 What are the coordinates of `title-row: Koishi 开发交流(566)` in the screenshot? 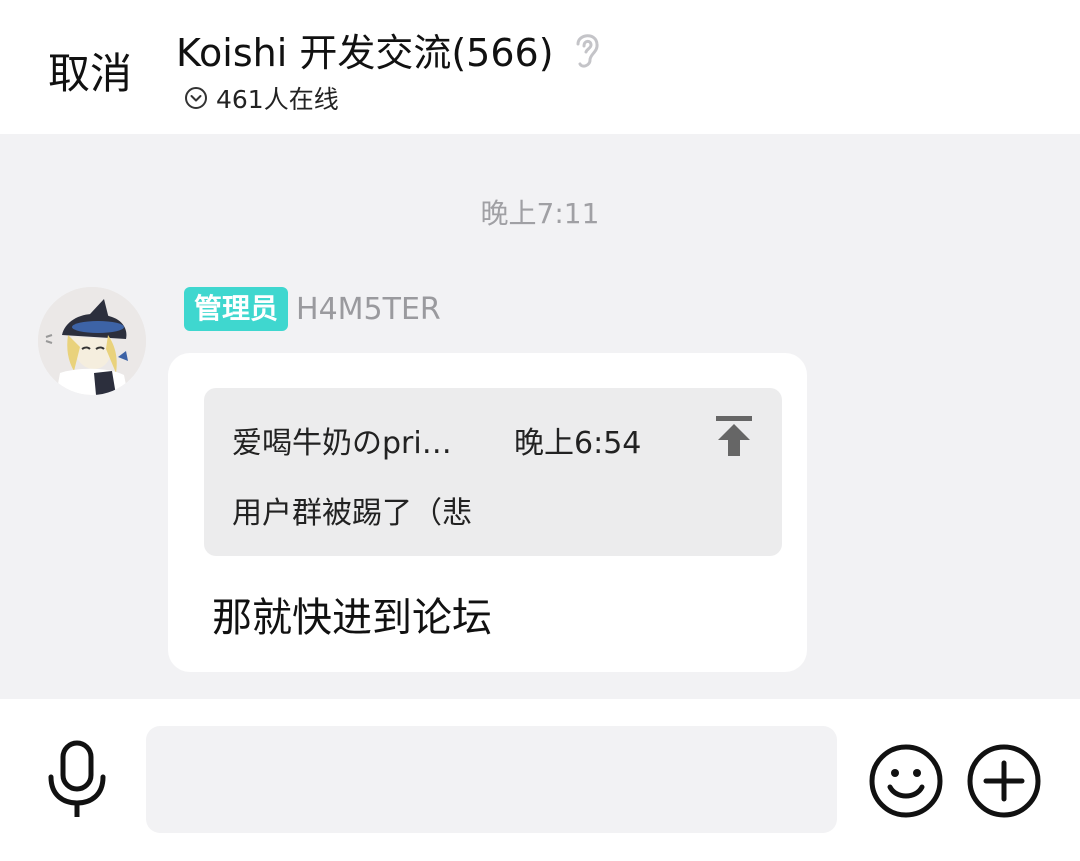 It's located at (390, 49).